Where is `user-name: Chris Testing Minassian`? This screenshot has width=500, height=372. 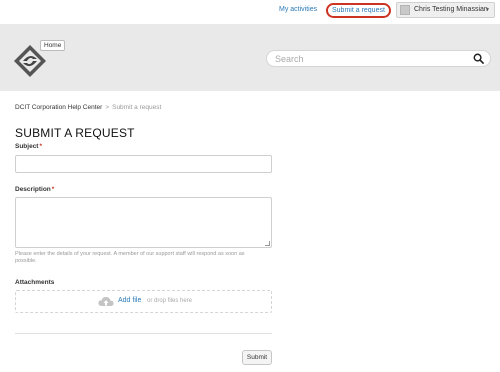
user-name: Chris Testing Minassian is located at coordinates (451, 9).